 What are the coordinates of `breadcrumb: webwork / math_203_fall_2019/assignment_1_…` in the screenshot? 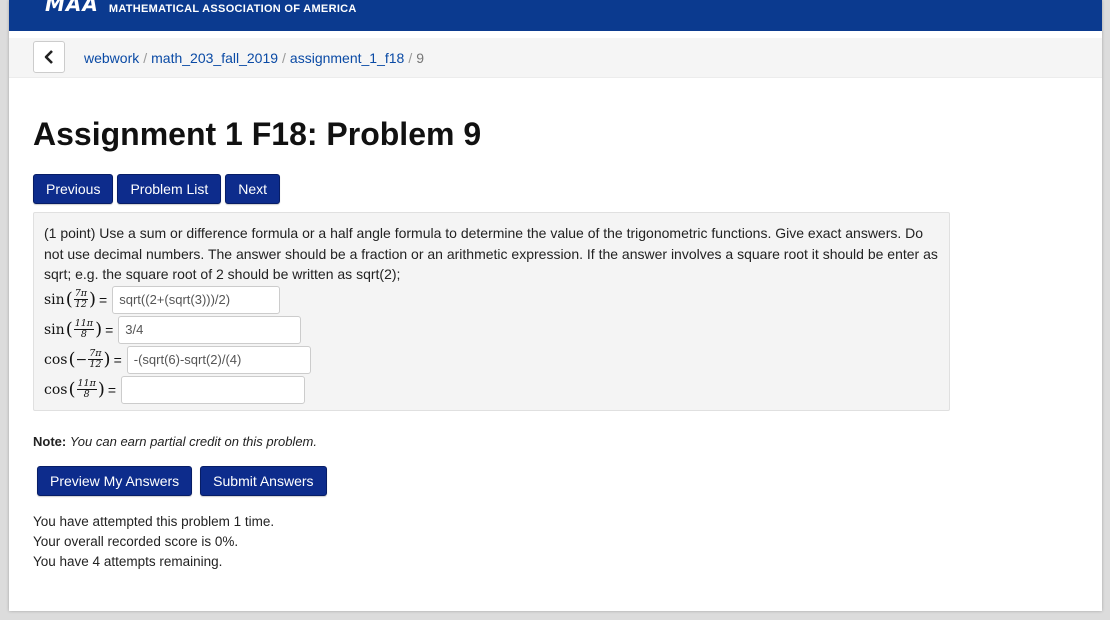 It's located at (254, 58).